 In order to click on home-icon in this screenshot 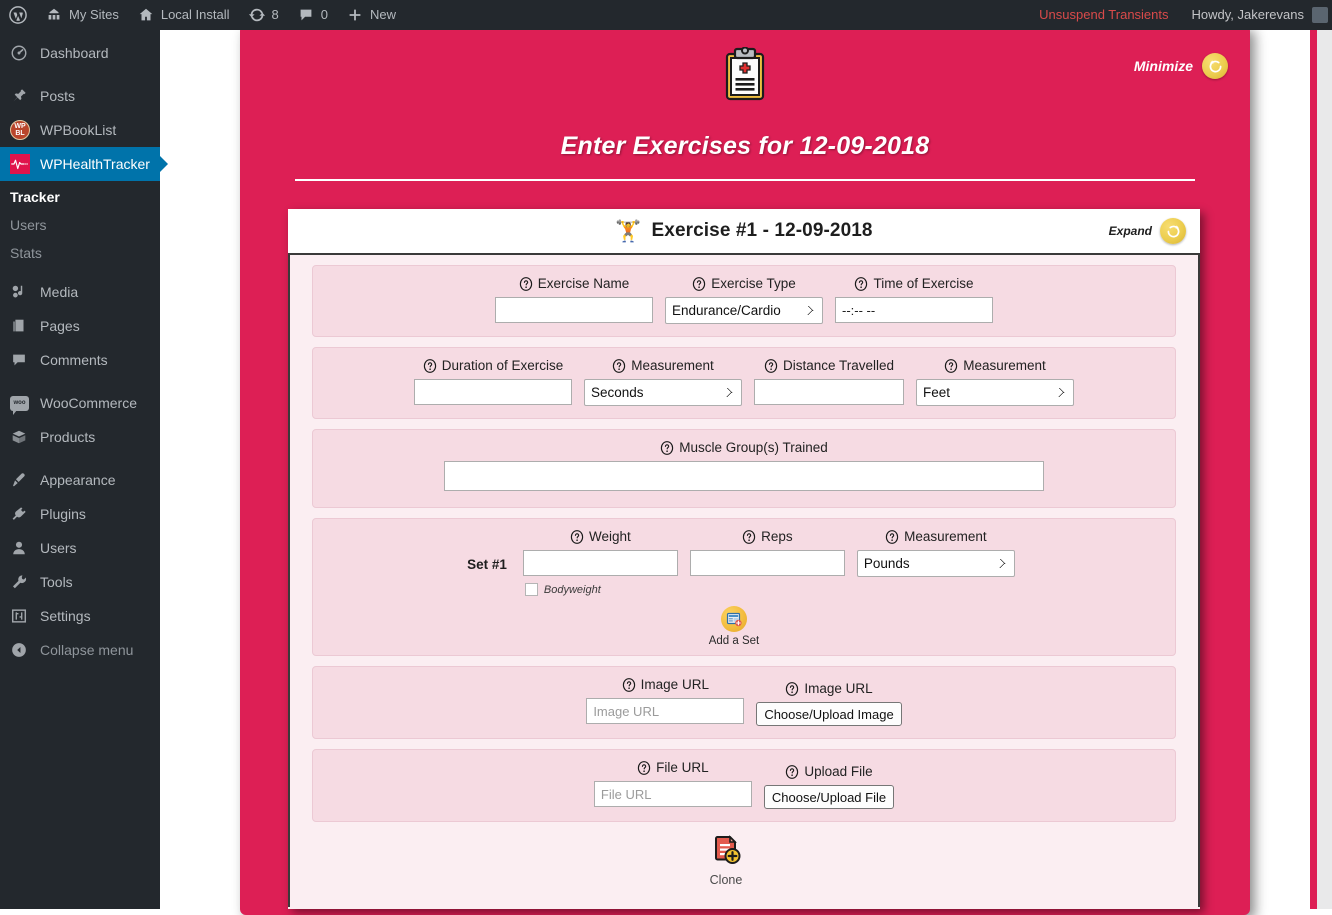, I will do `click(146, 15)`.